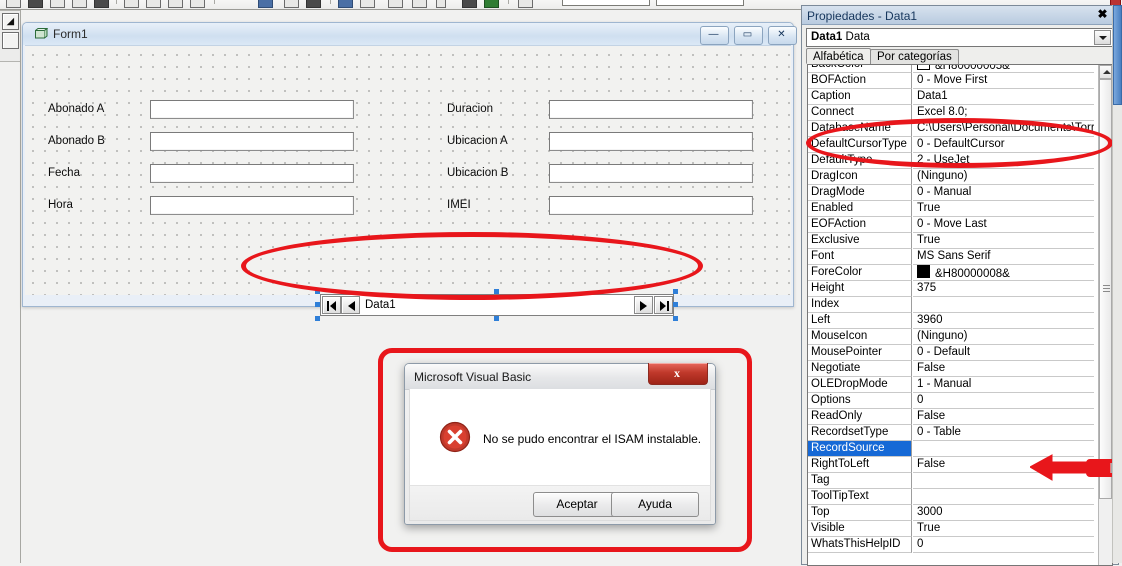 The height and width of the screenshot is (566, 1122). What do you see at coordinates (13, 4) in the screenshot?
I see `save-icon` at bounding box center [13, 4].